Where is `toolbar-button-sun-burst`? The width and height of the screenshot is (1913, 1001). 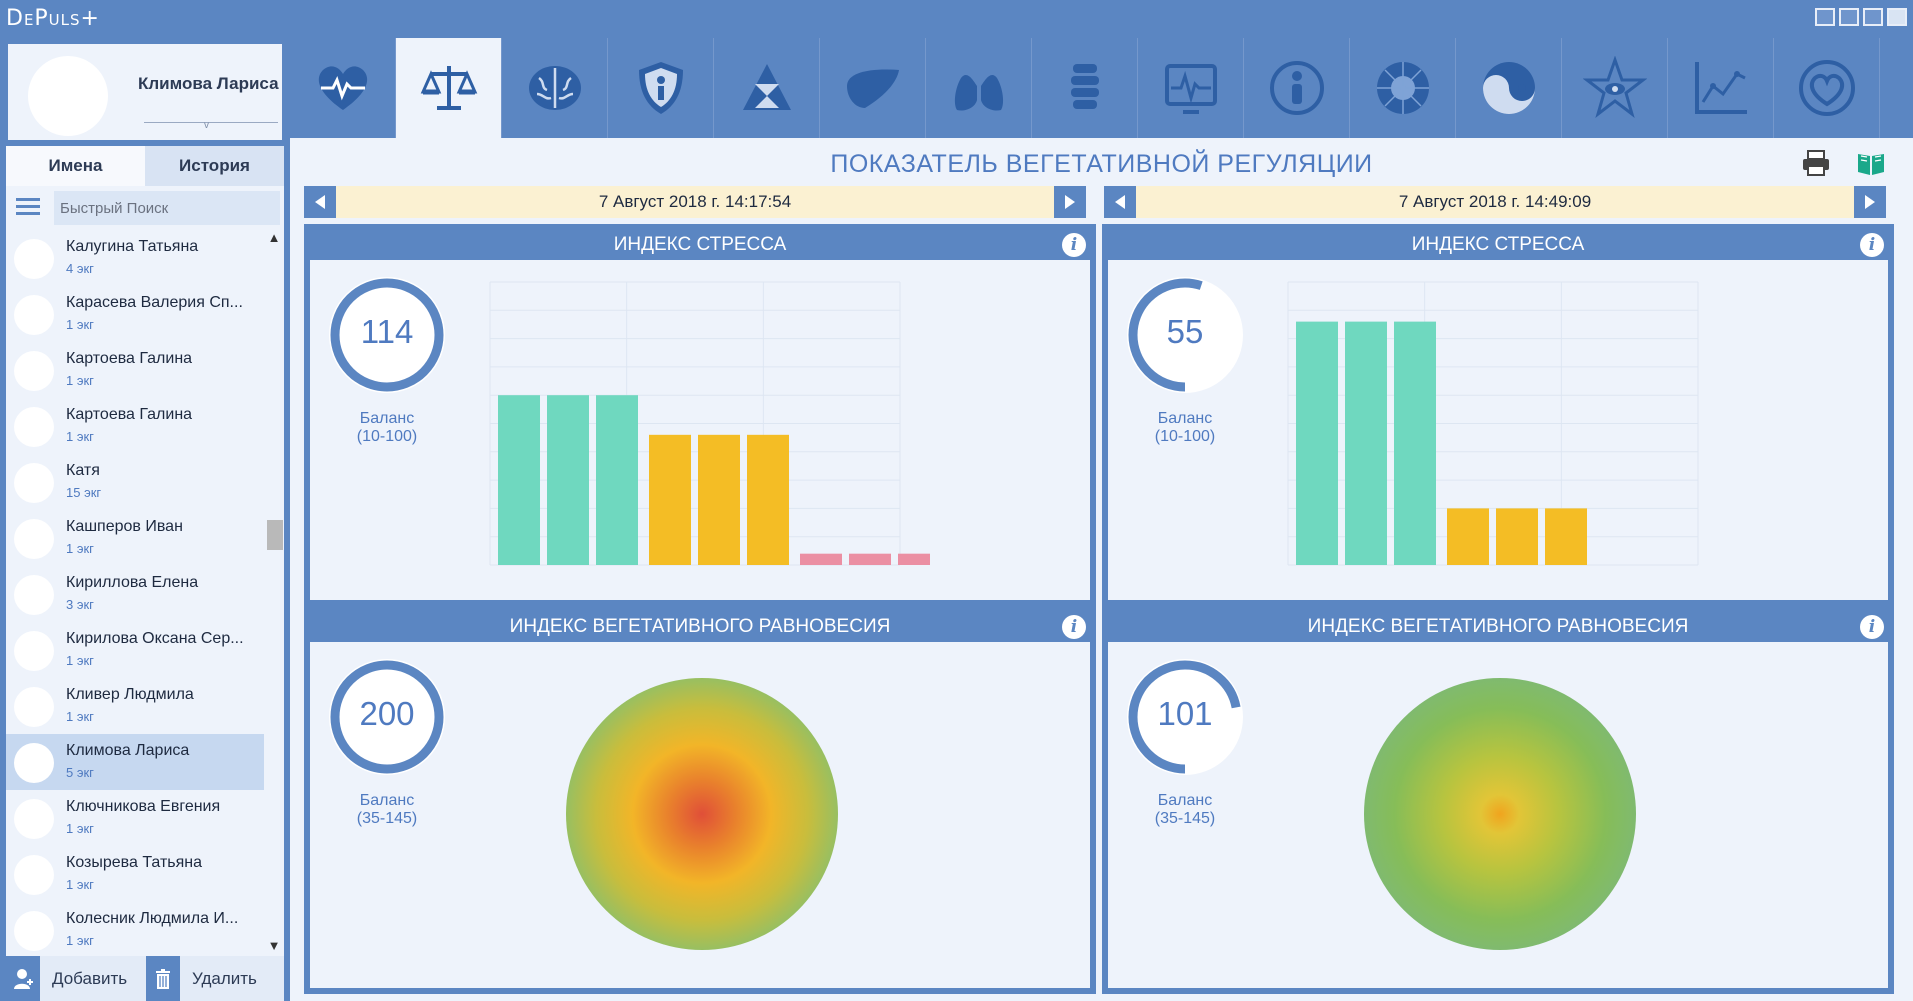 toolbar-button-sun-burst is located at coordinates (1403, 88).